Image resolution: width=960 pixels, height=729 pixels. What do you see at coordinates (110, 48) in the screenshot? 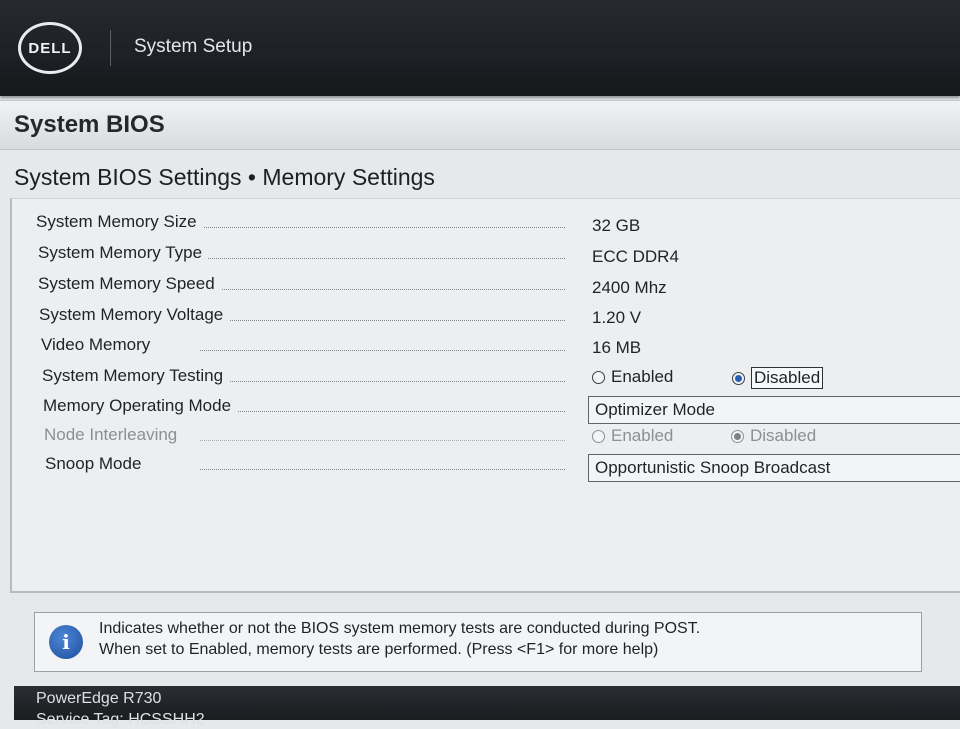
I see `header-divider` at bounding box center [110, 48].